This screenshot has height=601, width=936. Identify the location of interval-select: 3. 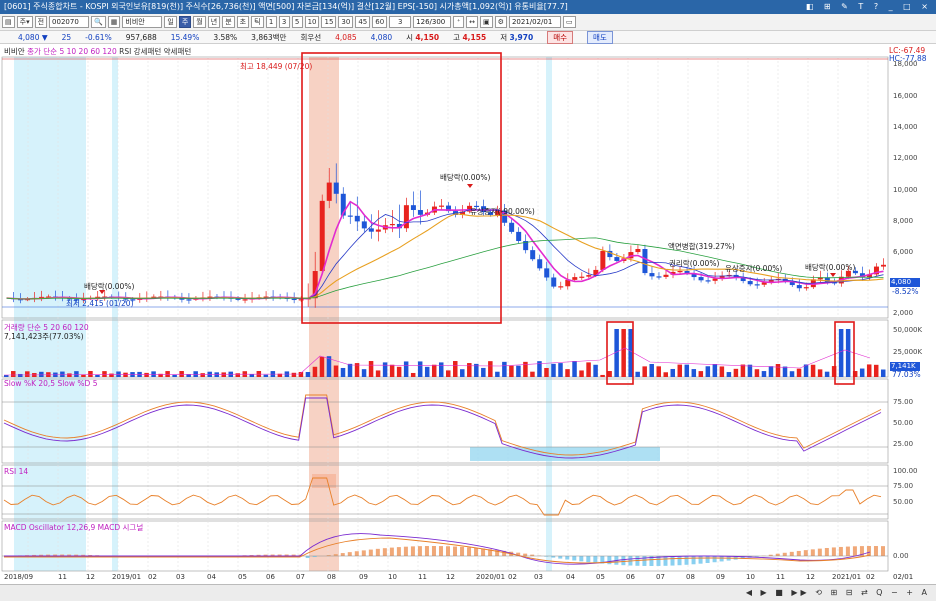
(400, 22).